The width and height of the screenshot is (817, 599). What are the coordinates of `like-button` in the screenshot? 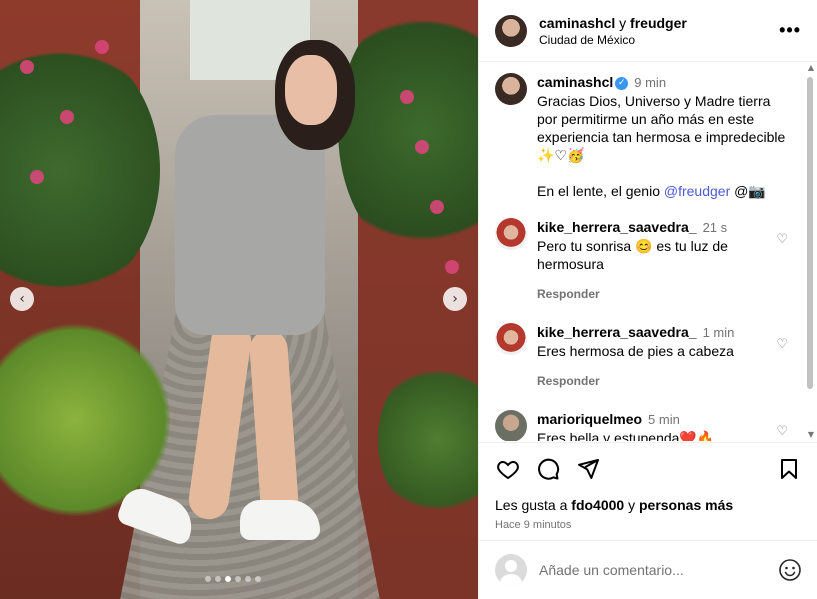 It's located at (508, 469).